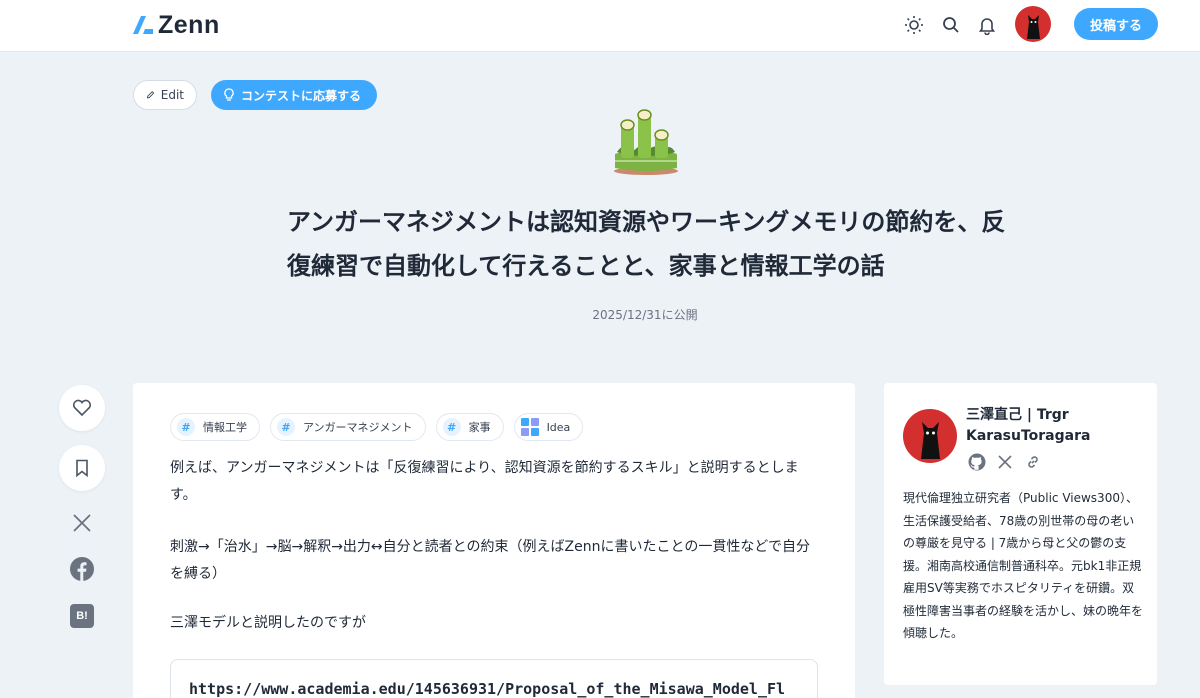  I want to click on tag-item: # アンガーマネジメント, so click(348, 427).